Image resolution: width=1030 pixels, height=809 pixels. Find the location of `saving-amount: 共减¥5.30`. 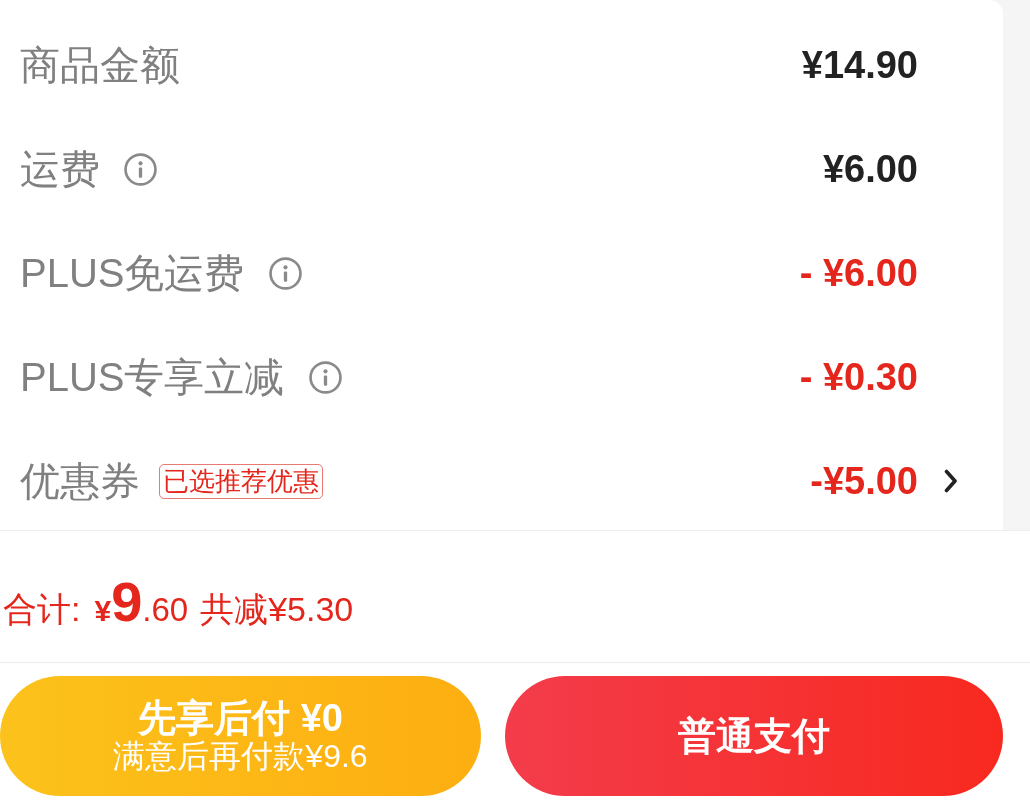

saving-amount: 共减¥5.30 is located at coordinates (277, 609).